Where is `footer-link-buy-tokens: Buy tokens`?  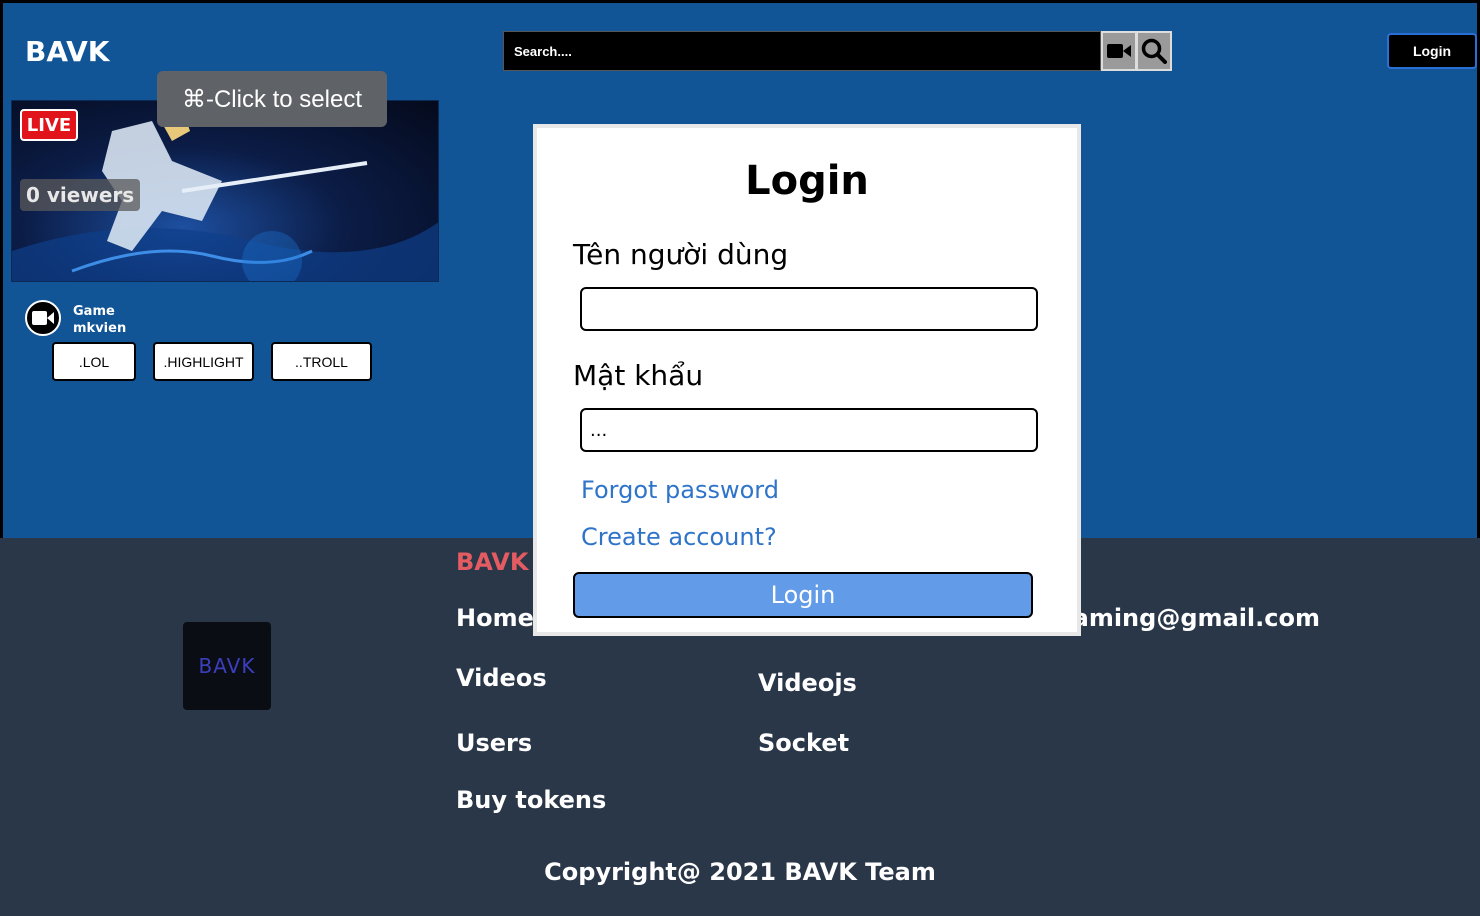 footer-link-buy-tokens: Buy tokens is located at coordinates (531, 800).